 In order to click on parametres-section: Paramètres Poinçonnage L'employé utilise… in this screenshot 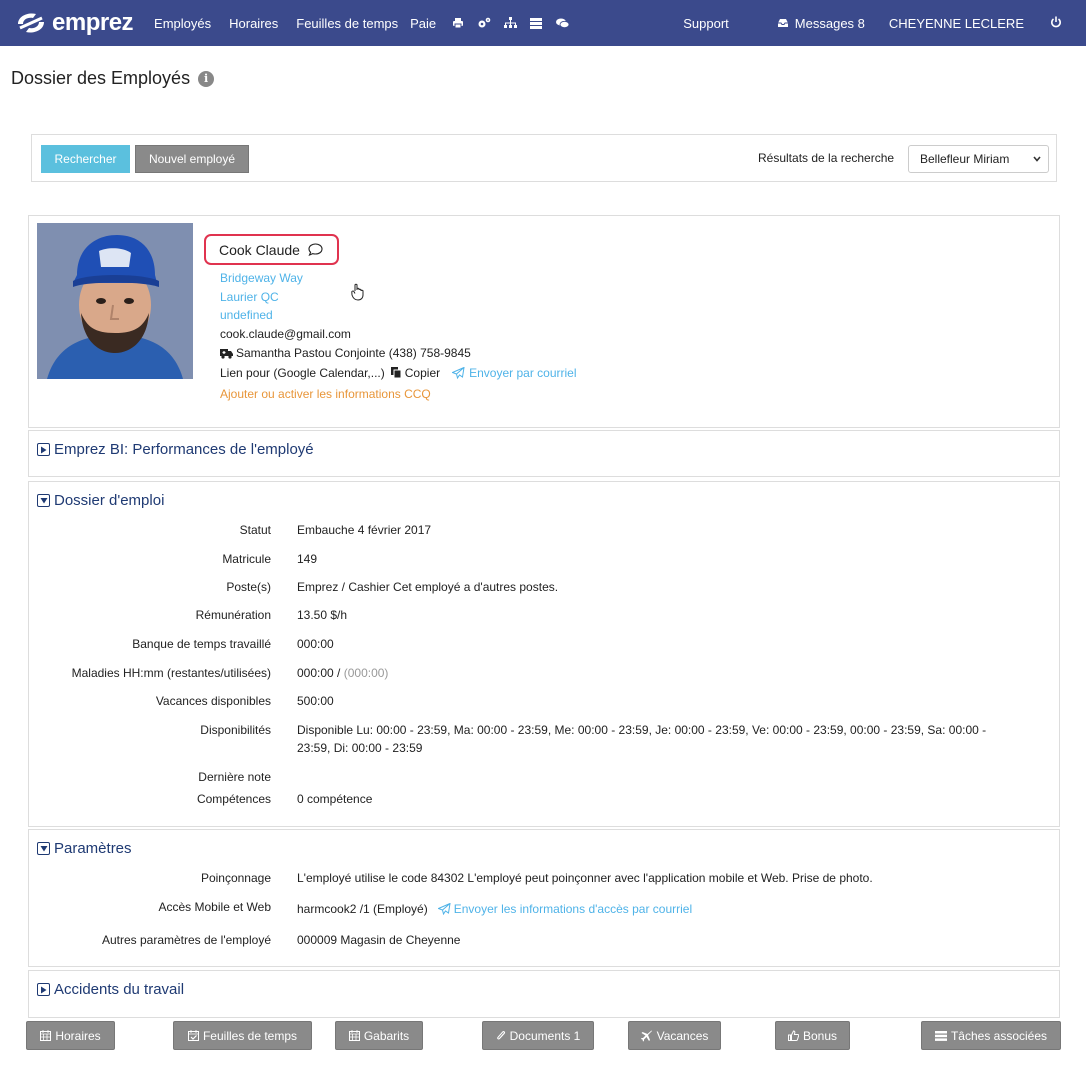, I will do `click(544, 898)`.